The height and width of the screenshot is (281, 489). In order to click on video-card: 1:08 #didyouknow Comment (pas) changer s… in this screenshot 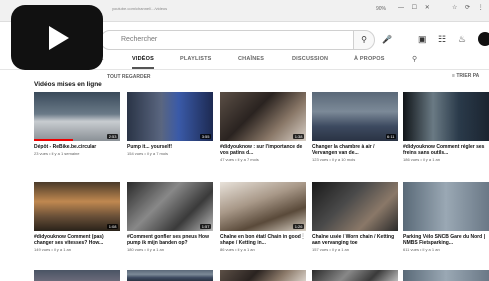, I will do `click(77, 217)`.